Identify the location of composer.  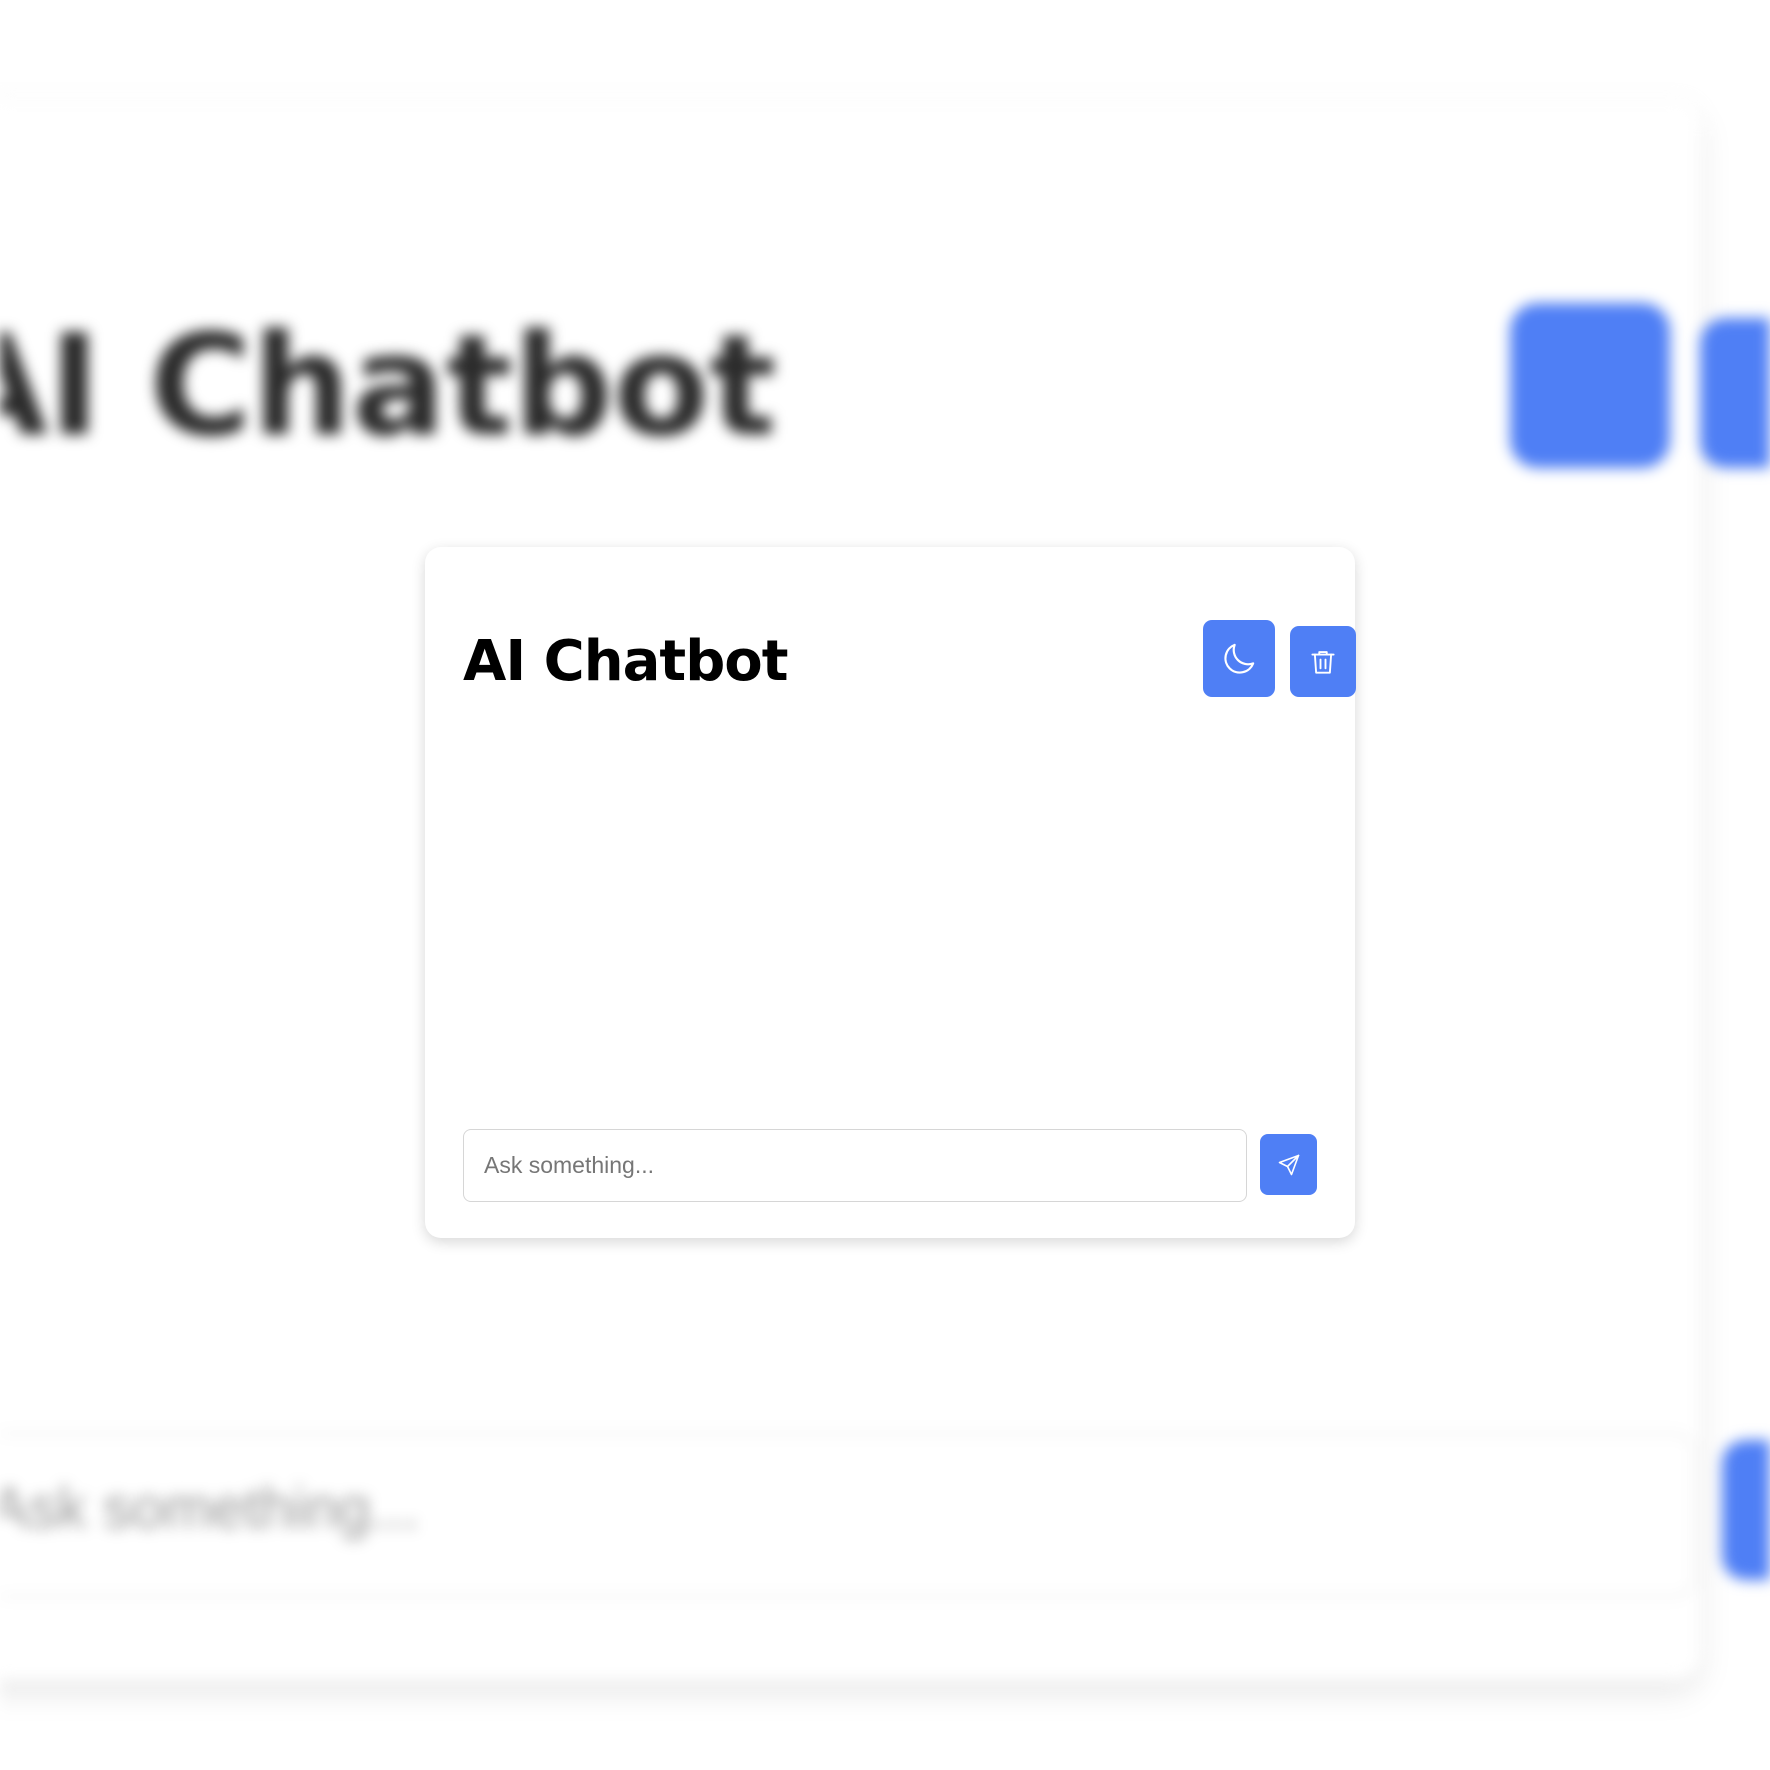
(890, 1165).